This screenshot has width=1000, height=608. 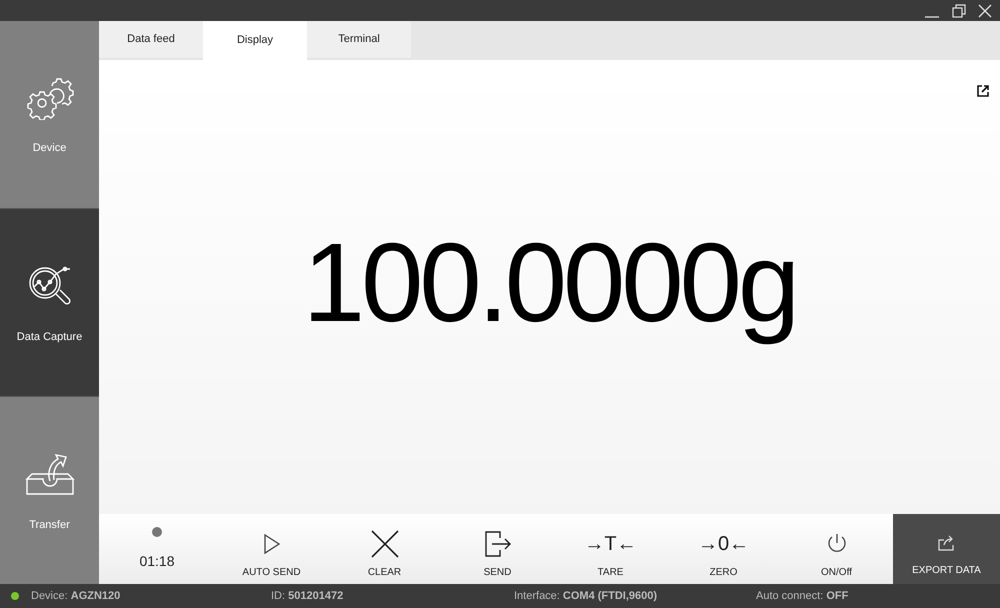 What do you see at coordinates (359, 40) in the screenshot?
I see `tab: Terminal` at bounding box center [359, 40].